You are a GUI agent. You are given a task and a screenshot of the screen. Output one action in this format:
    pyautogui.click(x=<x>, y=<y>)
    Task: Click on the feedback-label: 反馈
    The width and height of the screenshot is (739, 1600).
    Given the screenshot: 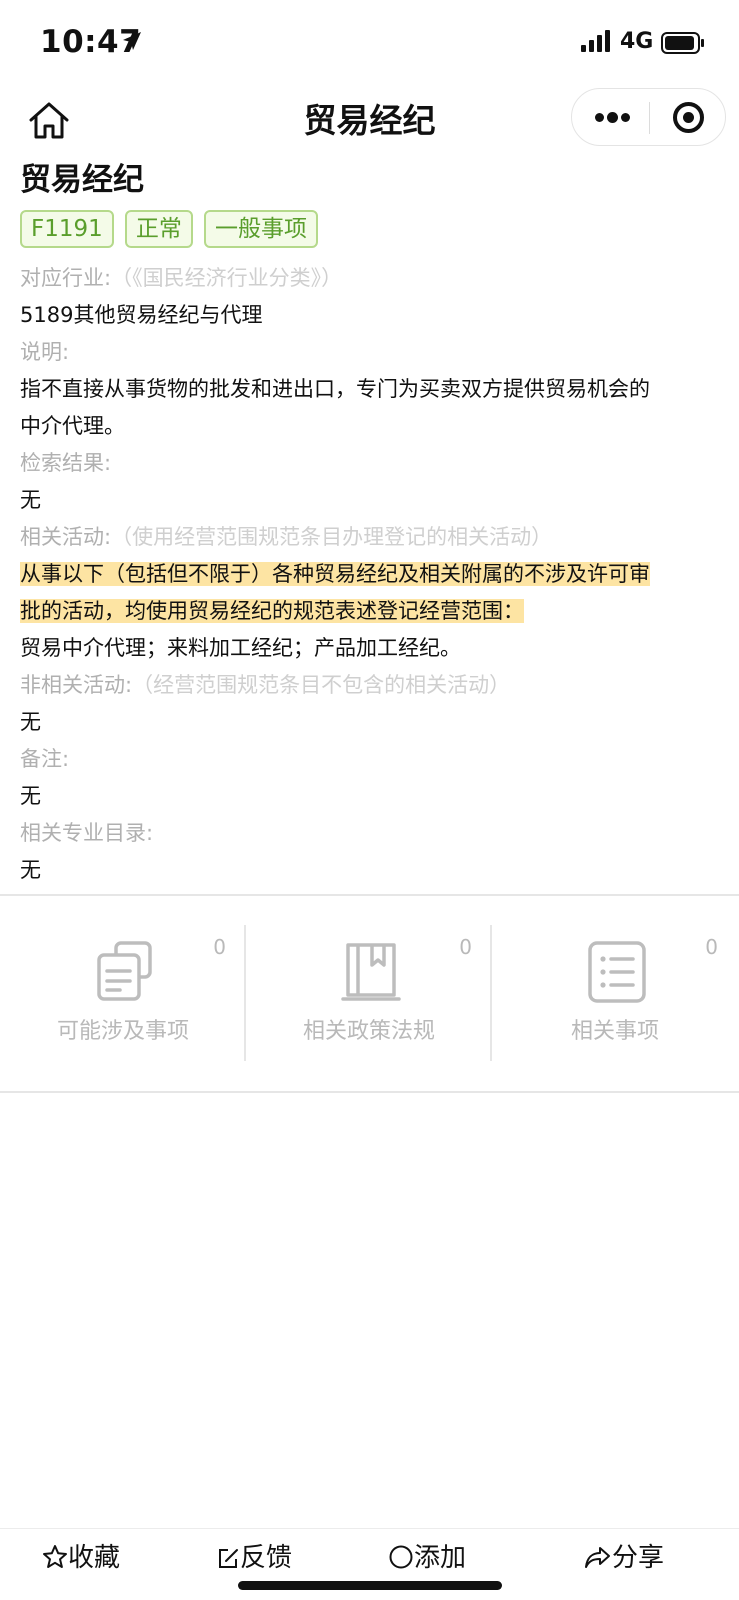 What is the action you would take?
    pyautogui.click(x=266, y=1558)
    